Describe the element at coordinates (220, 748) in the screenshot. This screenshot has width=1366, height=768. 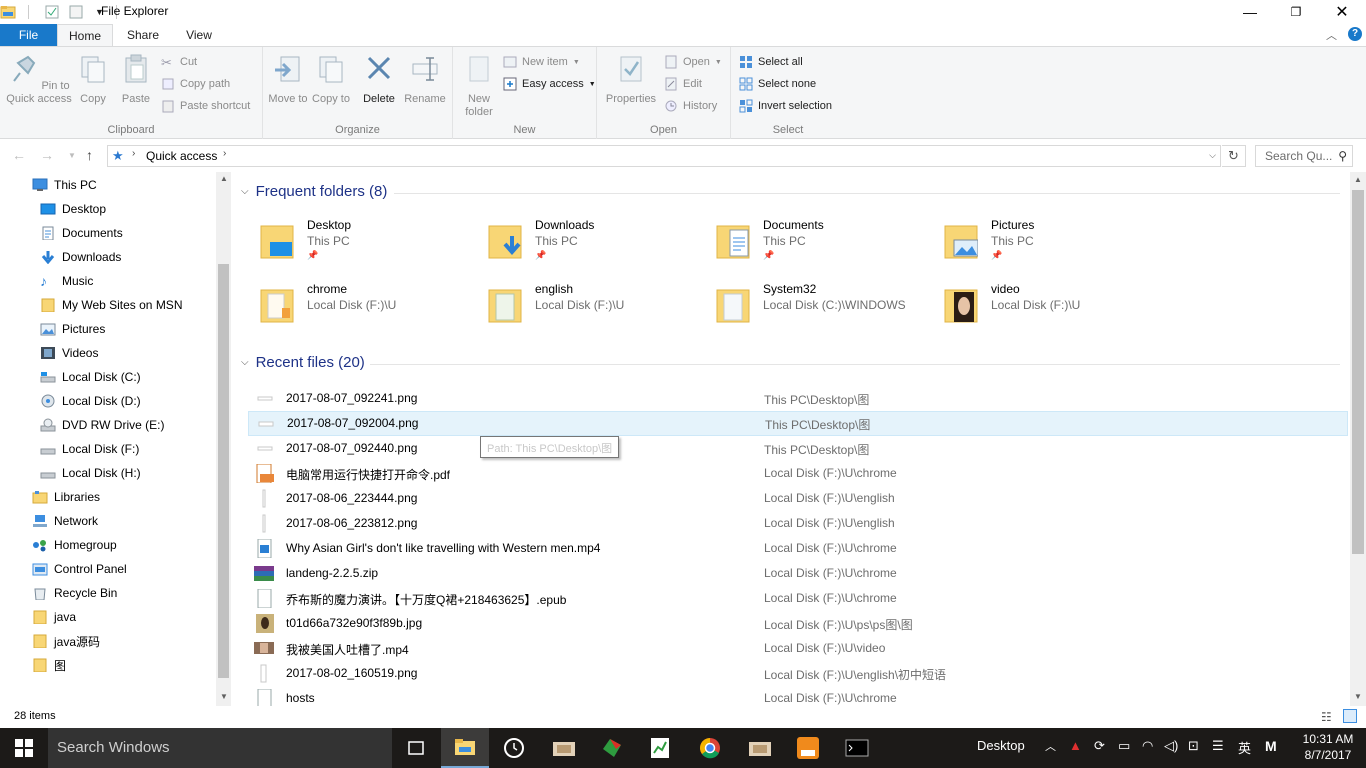
I see `taskbar-search-input: Search Windows` at that location.